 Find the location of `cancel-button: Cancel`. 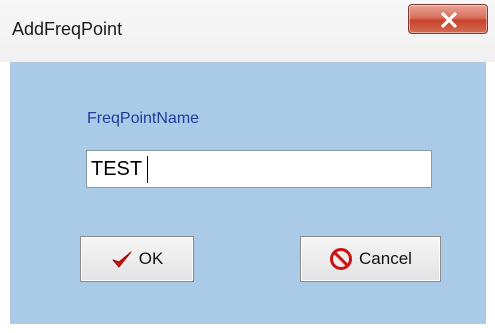

cancel-button: Cancel is located at coordinates (370, 259).